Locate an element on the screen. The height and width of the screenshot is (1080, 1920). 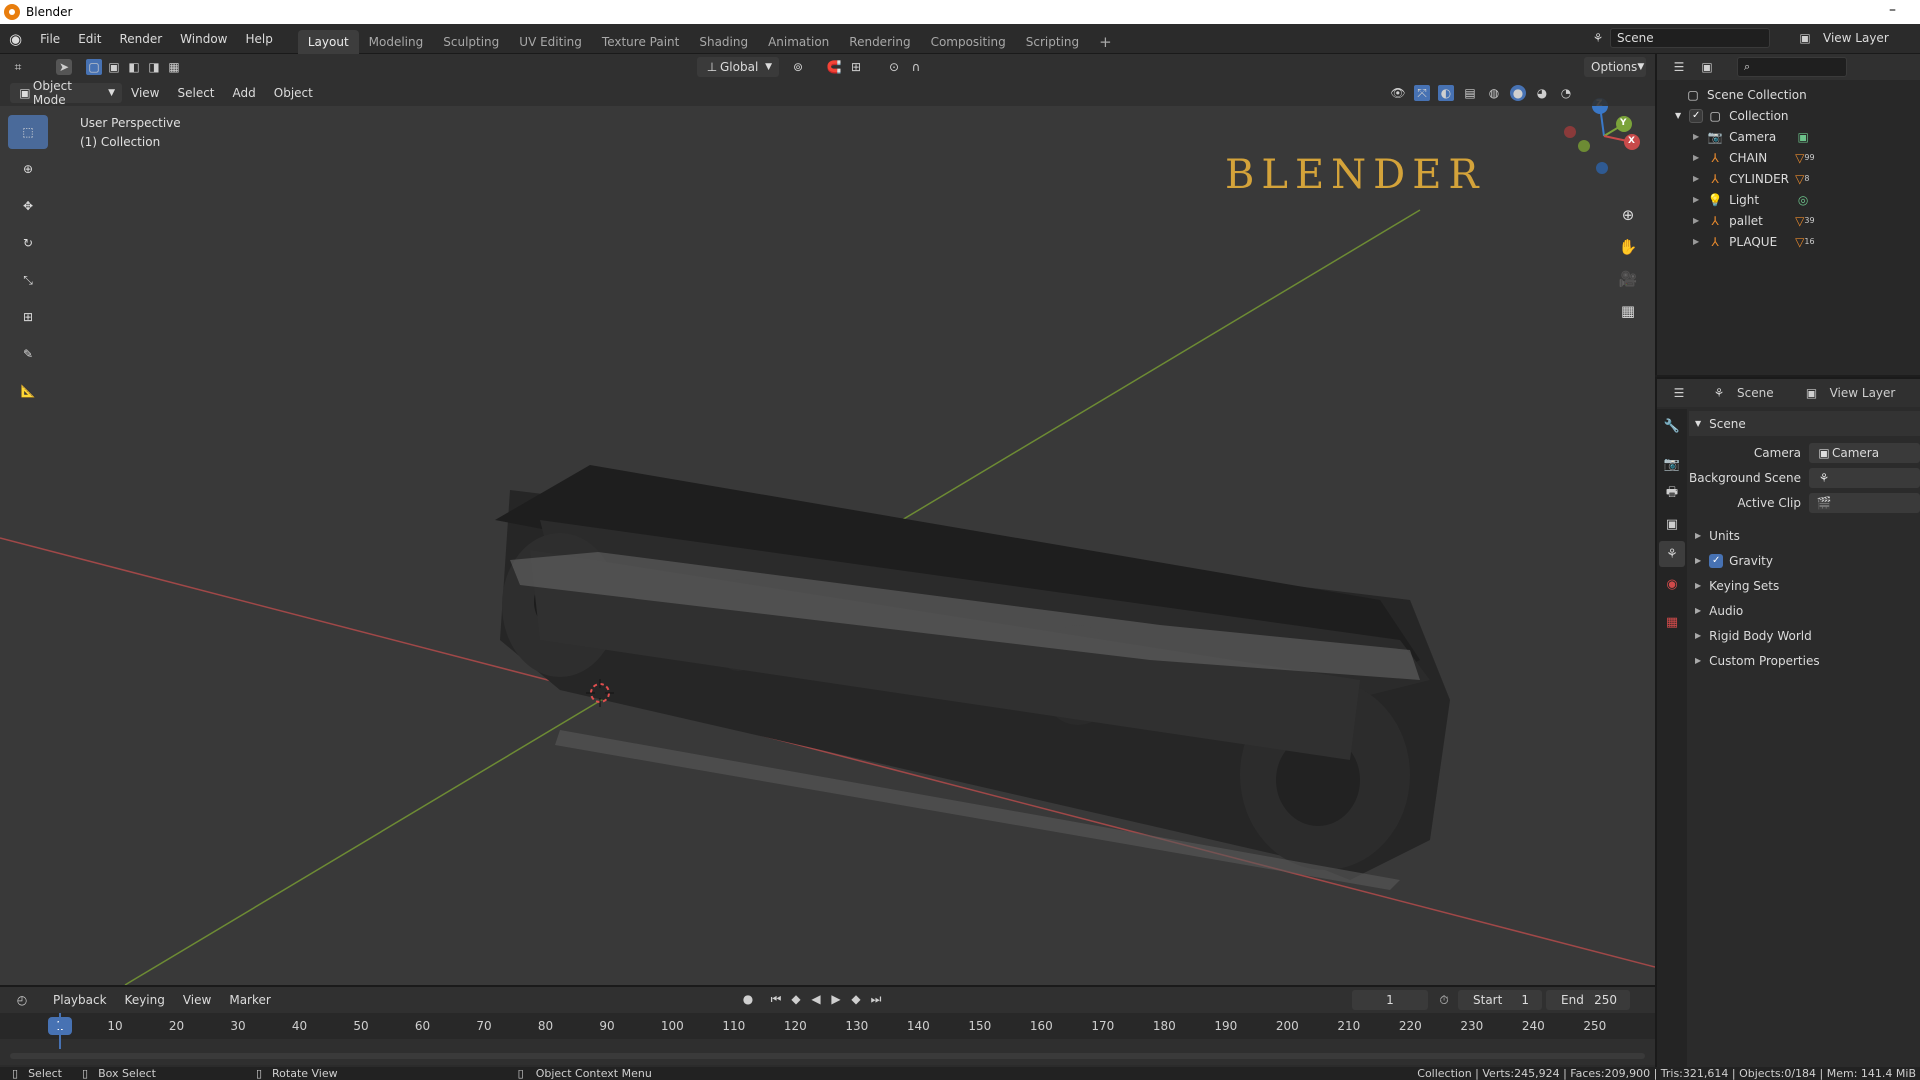
display-mode-icon: ▣ is located at coordinates (1707, 67).